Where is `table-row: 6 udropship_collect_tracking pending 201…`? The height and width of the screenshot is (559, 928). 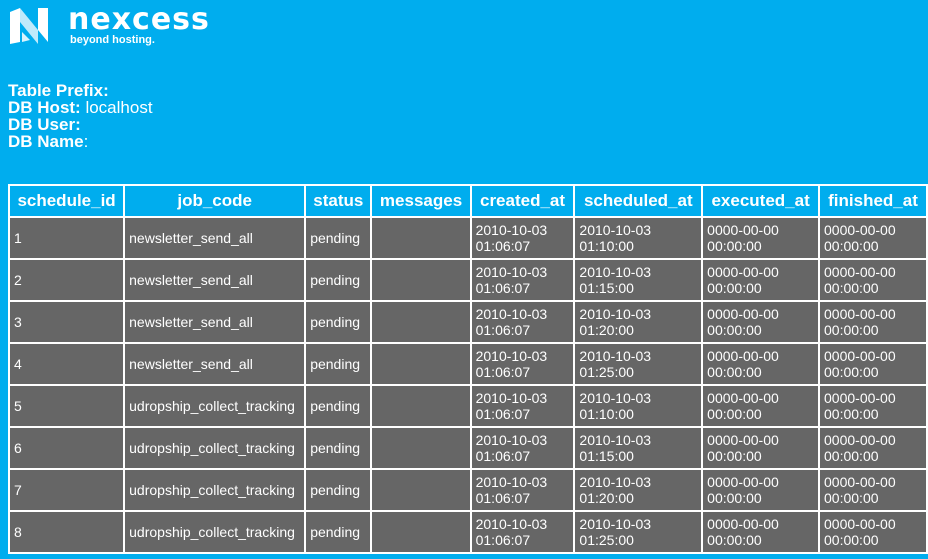
table-row: 6 udropship_collect_tracking pending 201… is located at coordinates (468, 448).